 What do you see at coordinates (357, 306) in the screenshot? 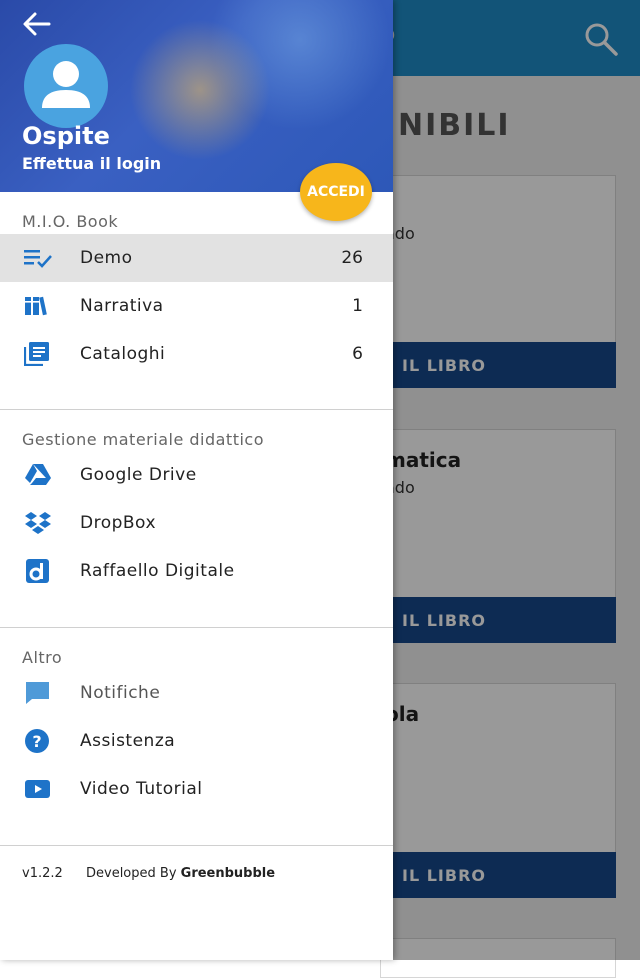
I see `menu-item-count: 1` at bounding box center [357, 306].